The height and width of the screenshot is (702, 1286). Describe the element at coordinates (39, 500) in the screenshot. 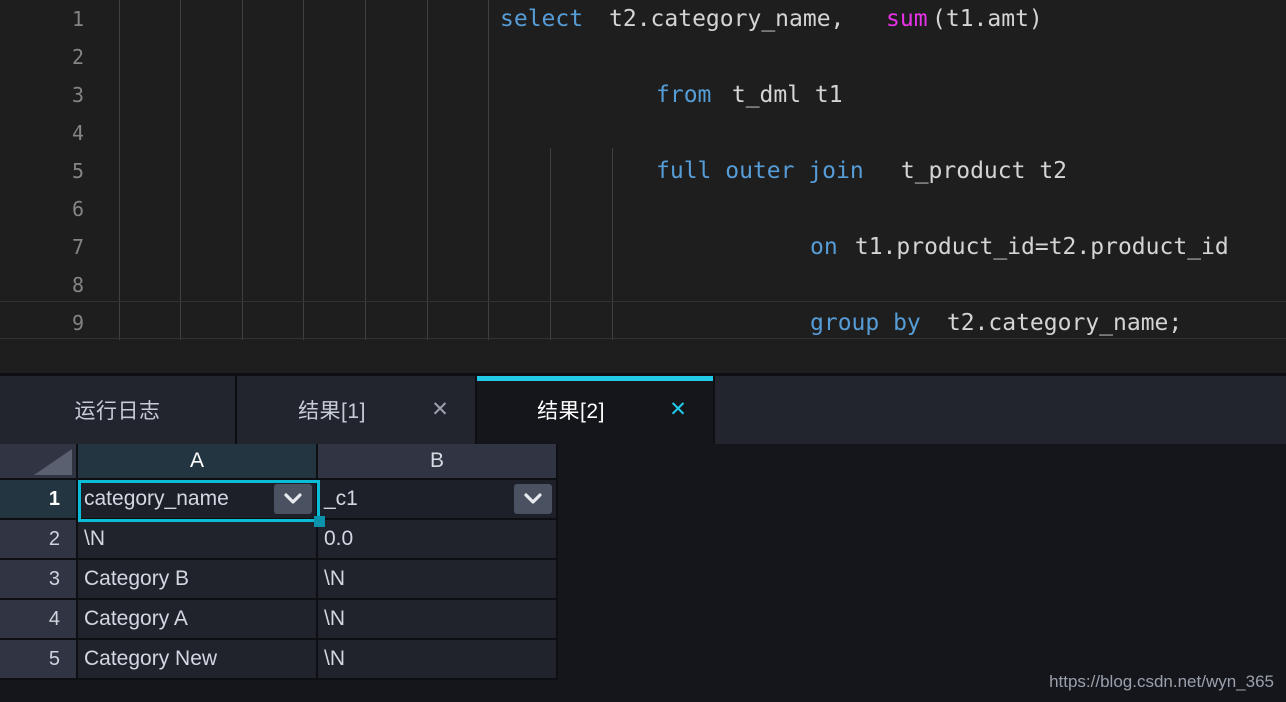

I see `row-header-1: 1` at that location.